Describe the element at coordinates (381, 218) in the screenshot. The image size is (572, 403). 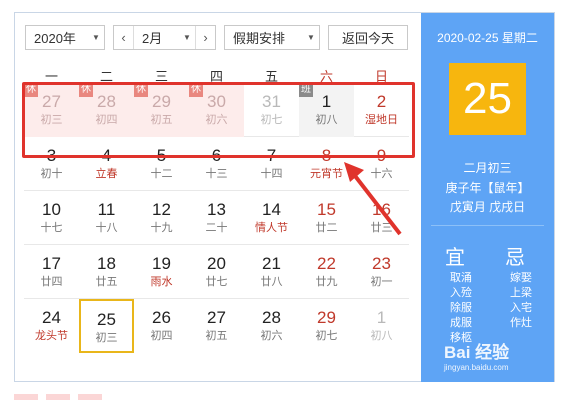
I see `day-cell: 16 廿三` at that location.